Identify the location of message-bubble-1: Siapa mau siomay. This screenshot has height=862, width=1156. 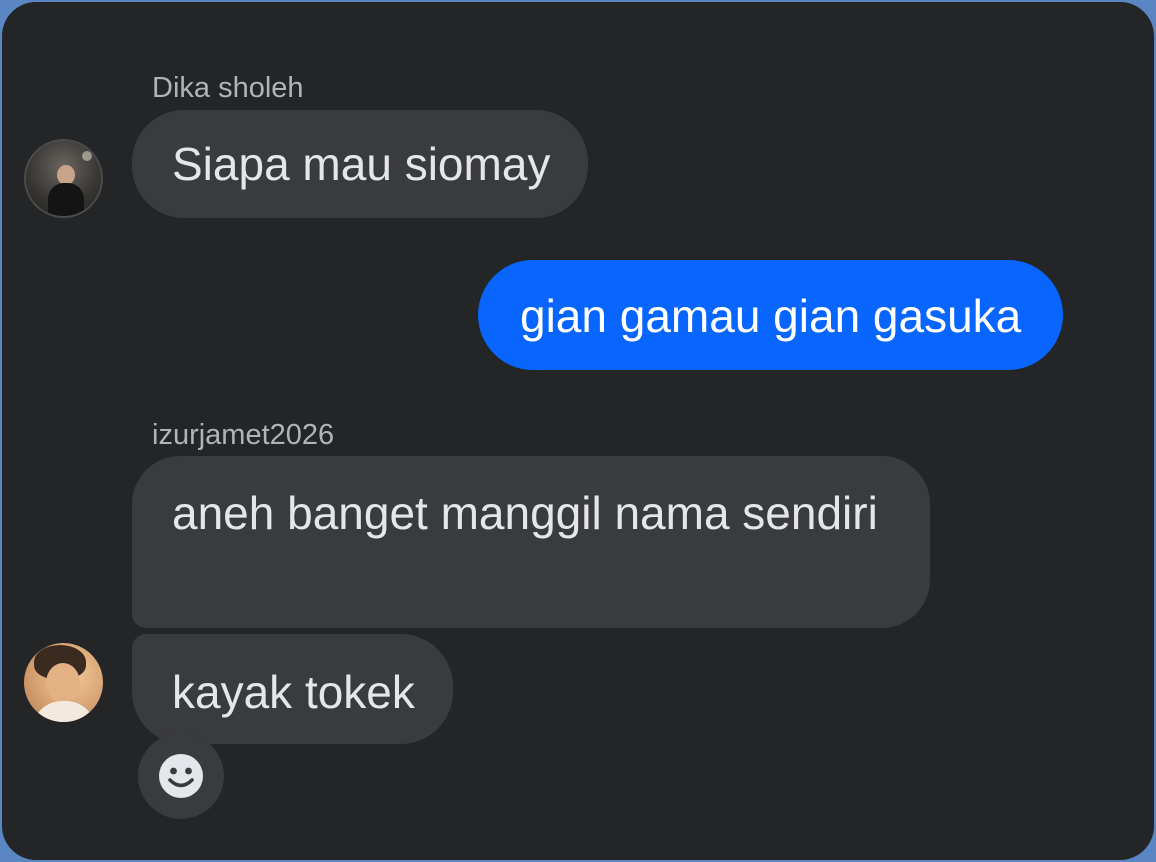
(360, 164).